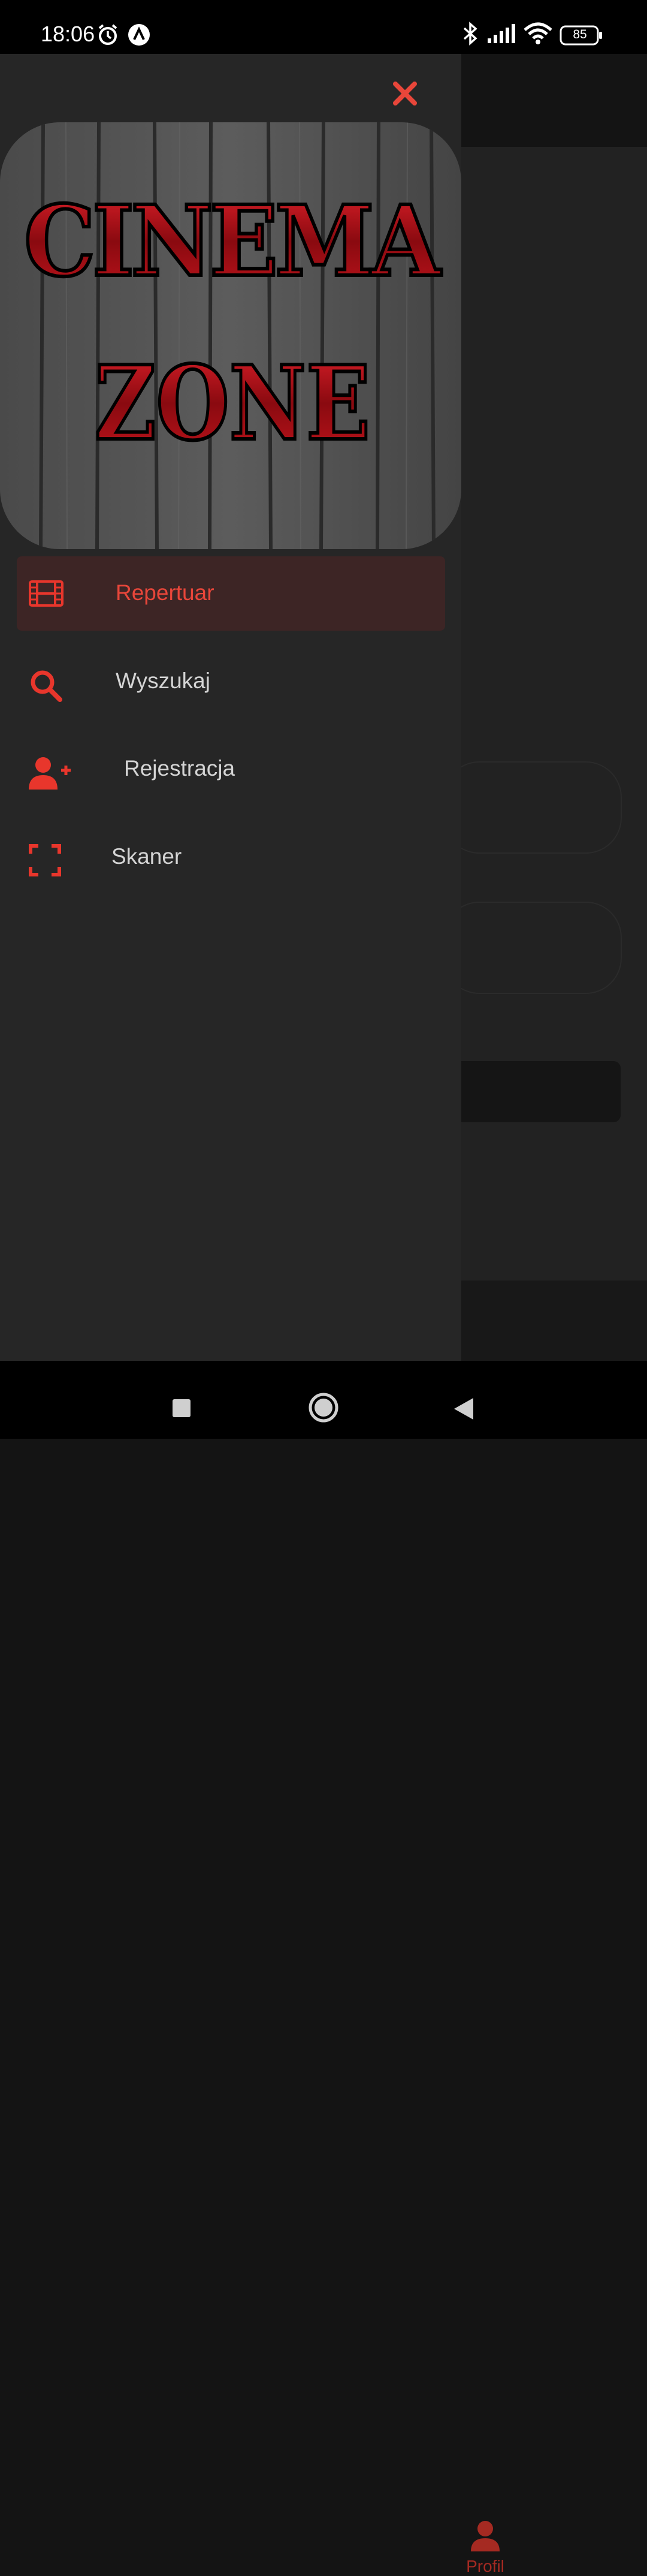 The width and height of the screenshot is (647, 2576). What do you see at coordinates (146, 857) in the screenshot?
I see `menu-item-skaner-label: Skaner` at bounding box center [146, 857].